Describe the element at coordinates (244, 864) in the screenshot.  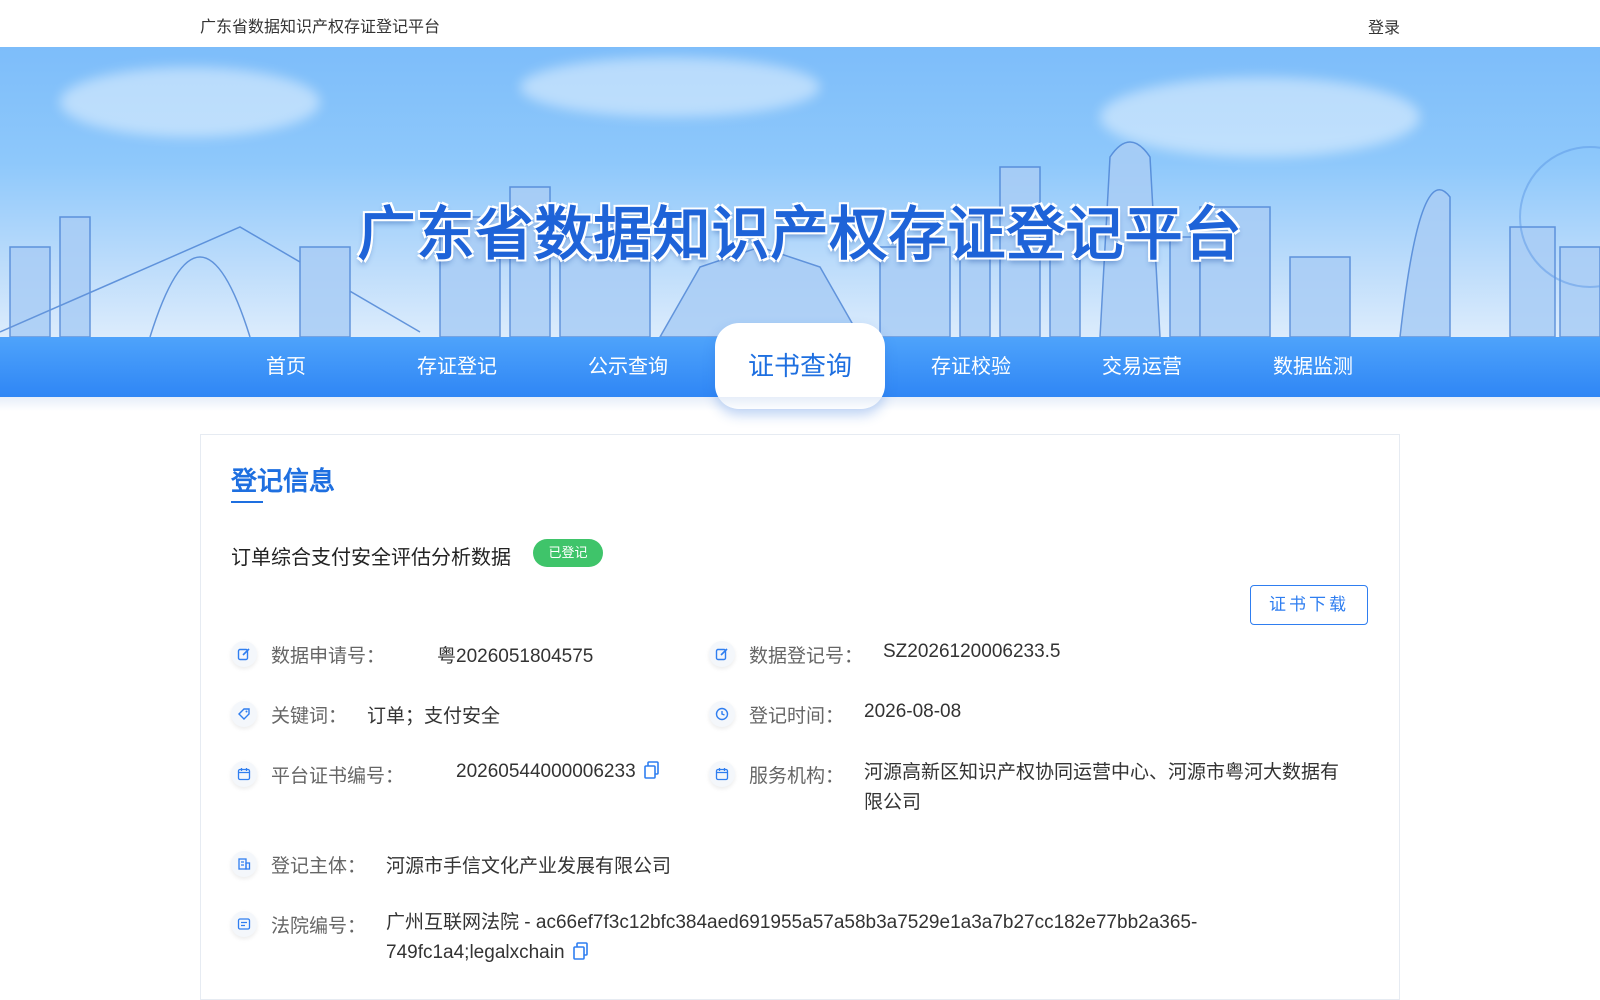
I see `building-icon` at that location.